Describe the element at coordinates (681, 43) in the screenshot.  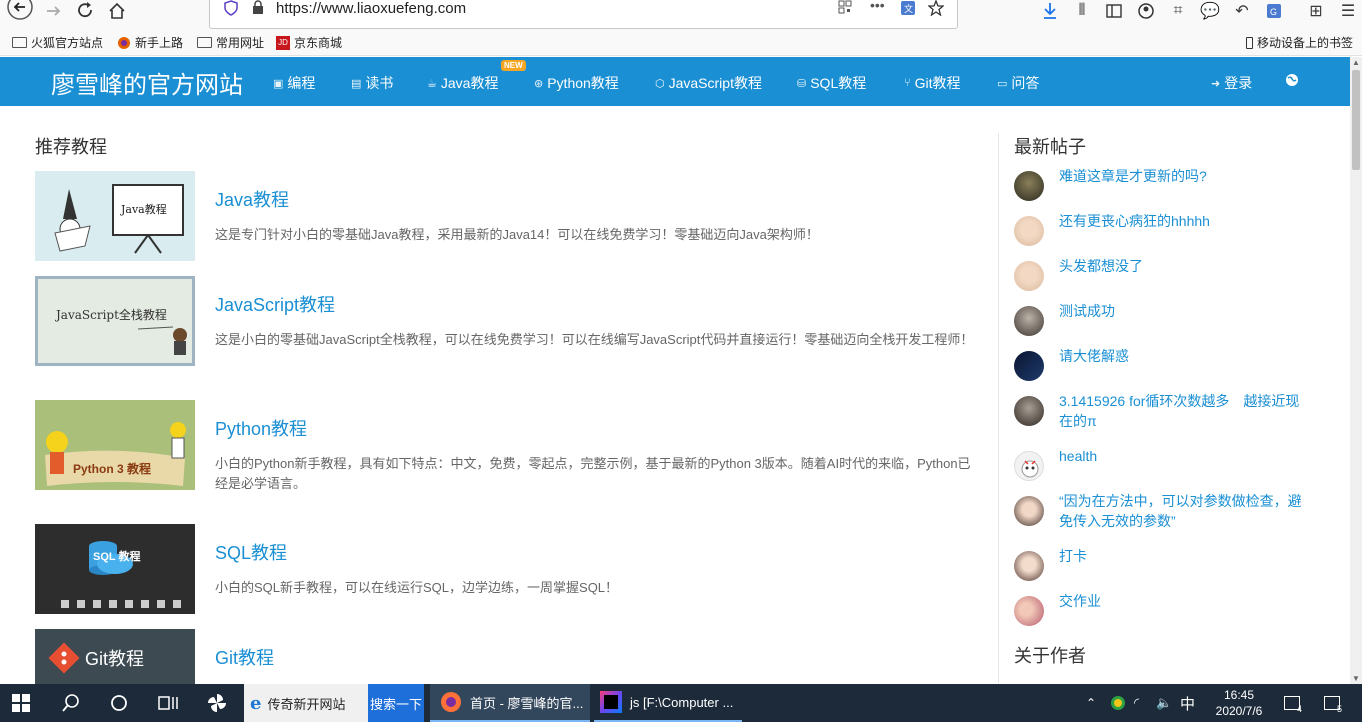
I see `bookmarks-bar: 火狐官方站点 新手上路 常用网址 JD 京东商城 移动设备上的书签` at that location.